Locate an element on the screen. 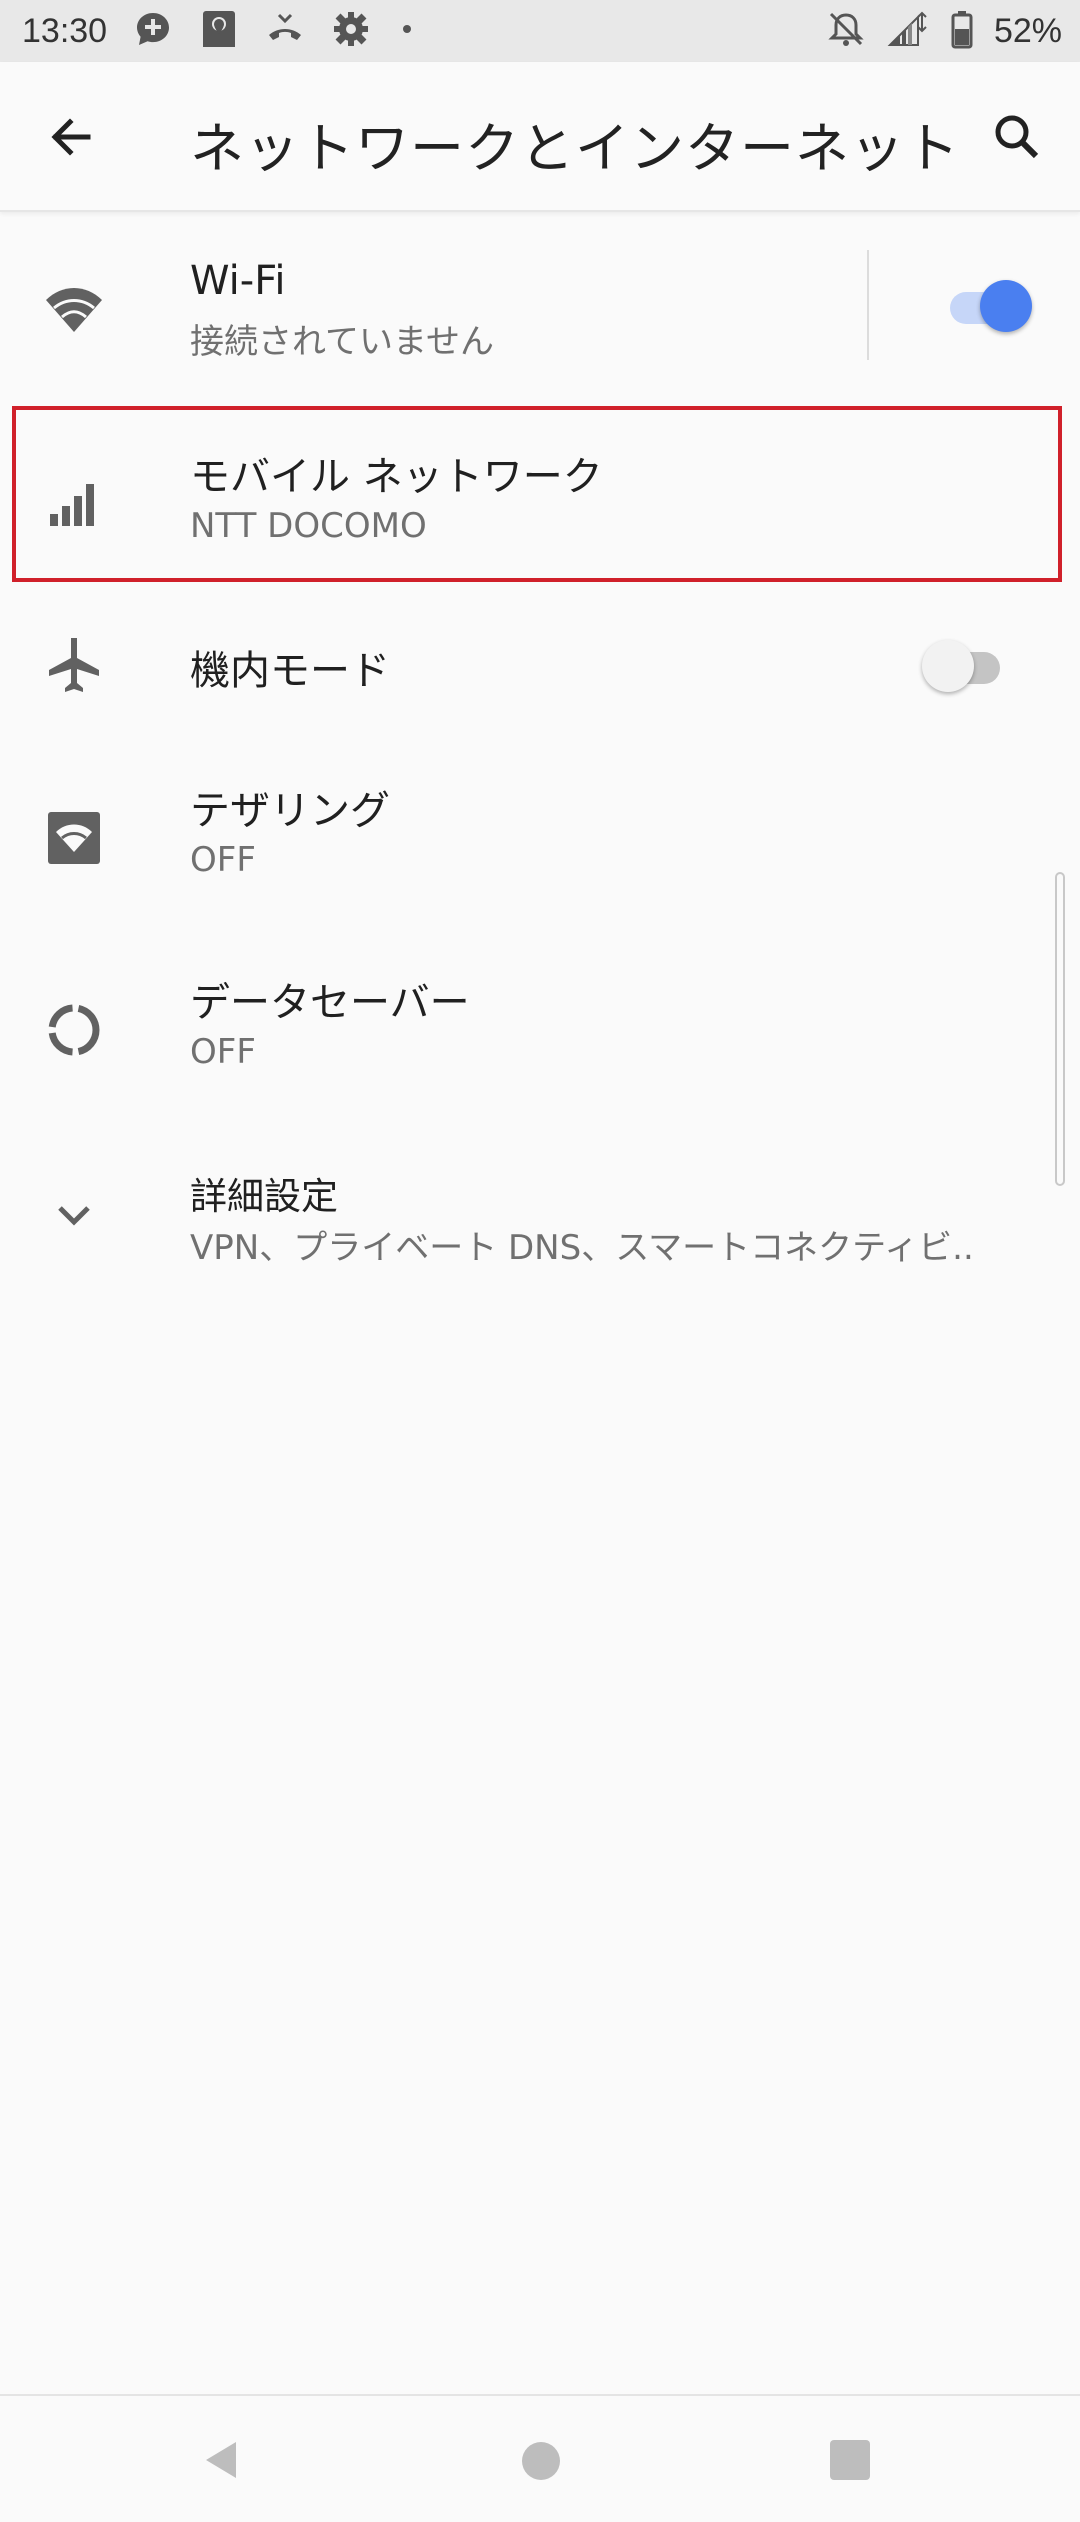 The width and height of the screenshot is (1080, 2522). data-saver-title: データセーバー is located at coordinates (330, 1003).